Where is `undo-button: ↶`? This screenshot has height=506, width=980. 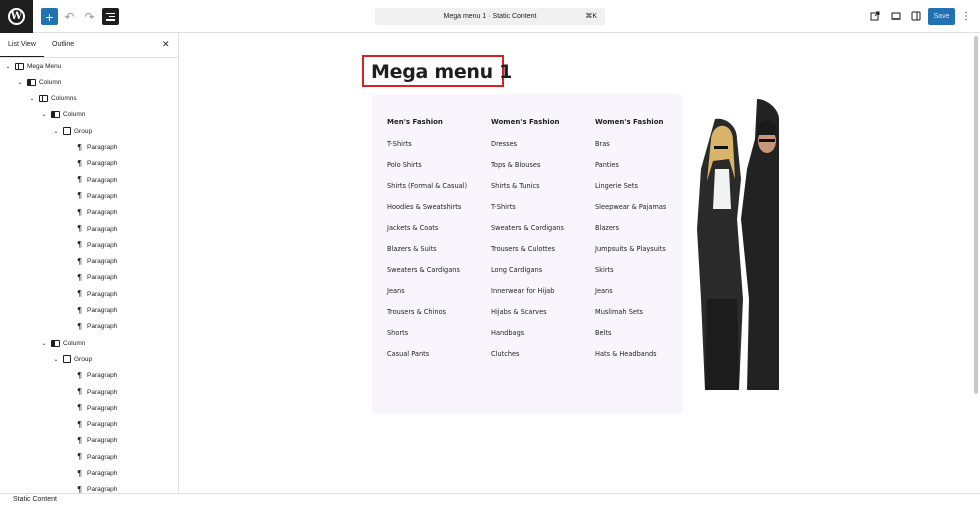
undo-button: ↶ is located at coordinates (69, 16).